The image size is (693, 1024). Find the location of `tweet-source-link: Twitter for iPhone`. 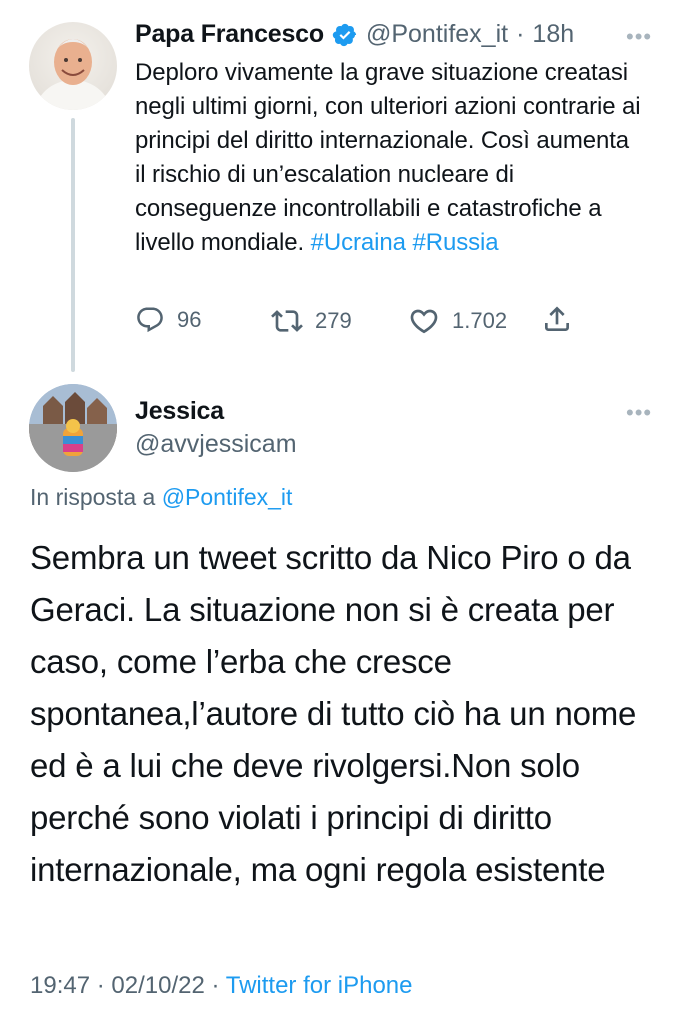

tweet-source-link: Twitter for iPhone is located at coordinates (319, 985).